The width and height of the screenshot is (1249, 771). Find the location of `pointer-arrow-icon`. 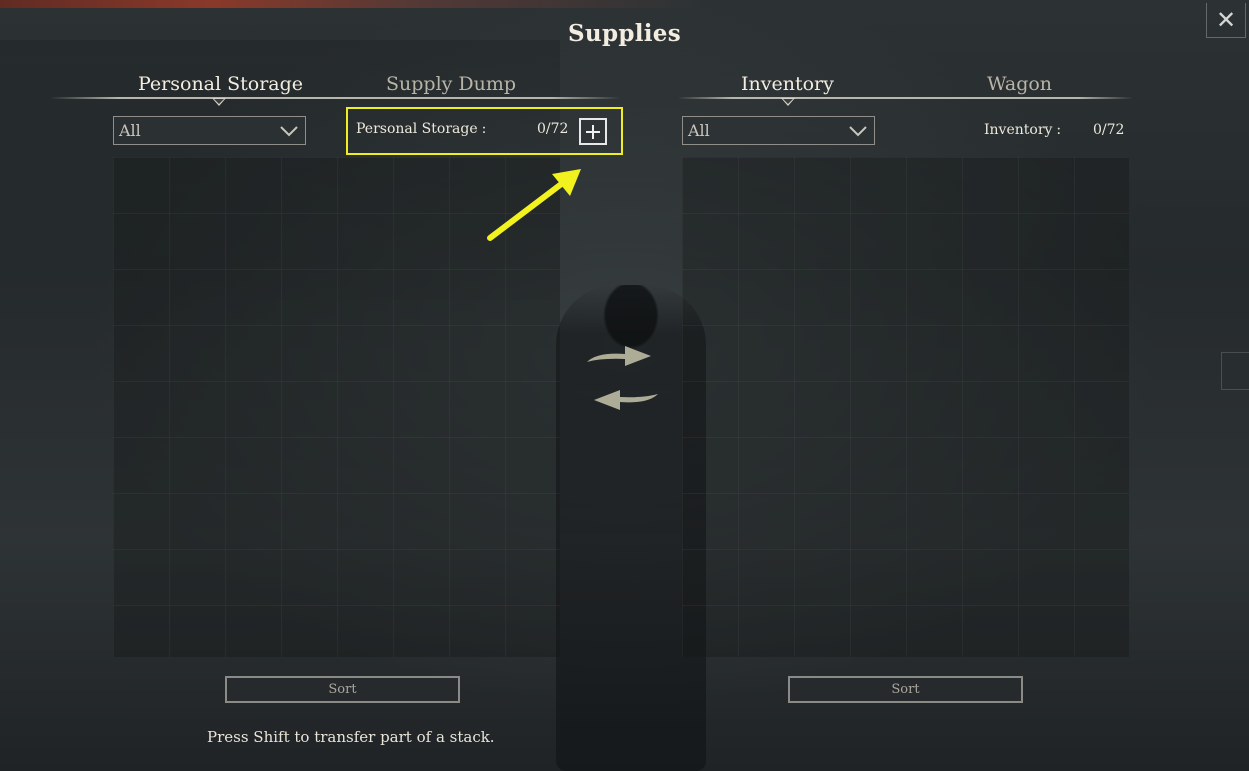

pointer-arrow-icon is located at coordinates (534, 205).